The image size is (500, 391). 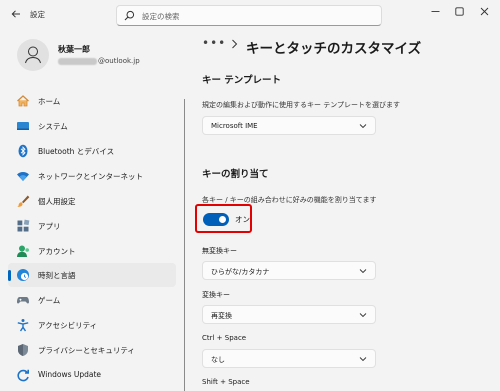 I want to click on dropdown-value: 再変換, so click(x=221, y=316).